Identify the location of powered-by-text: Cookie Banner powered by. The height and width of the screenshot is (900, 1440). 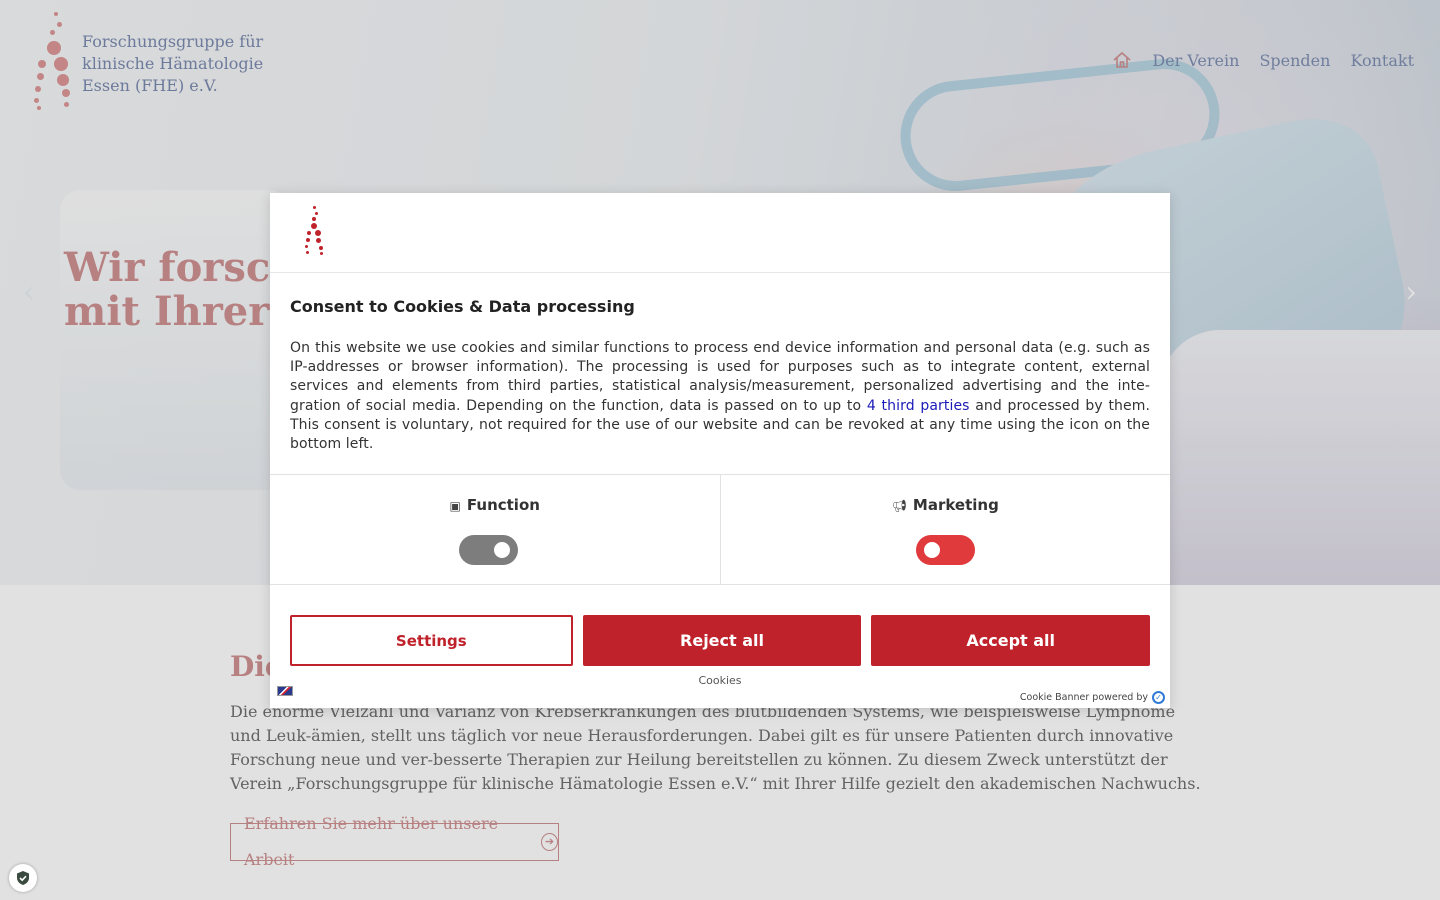
(1083, 697).